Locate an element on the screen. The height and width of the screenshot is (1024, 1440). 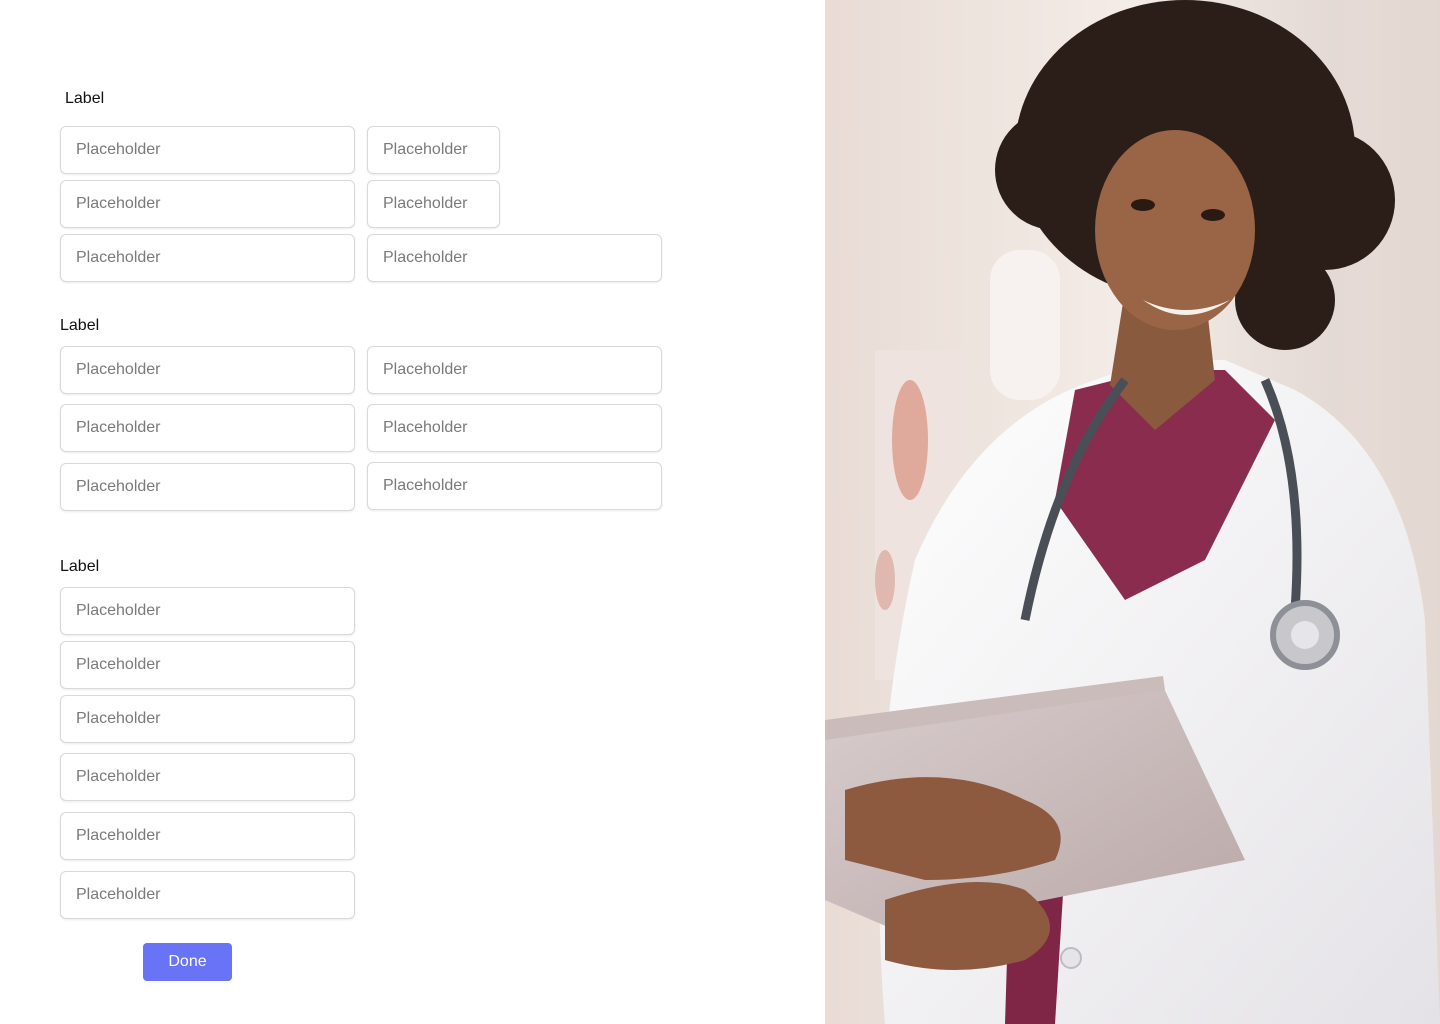
section-3-label: Label is located at coordinates (80, 566).